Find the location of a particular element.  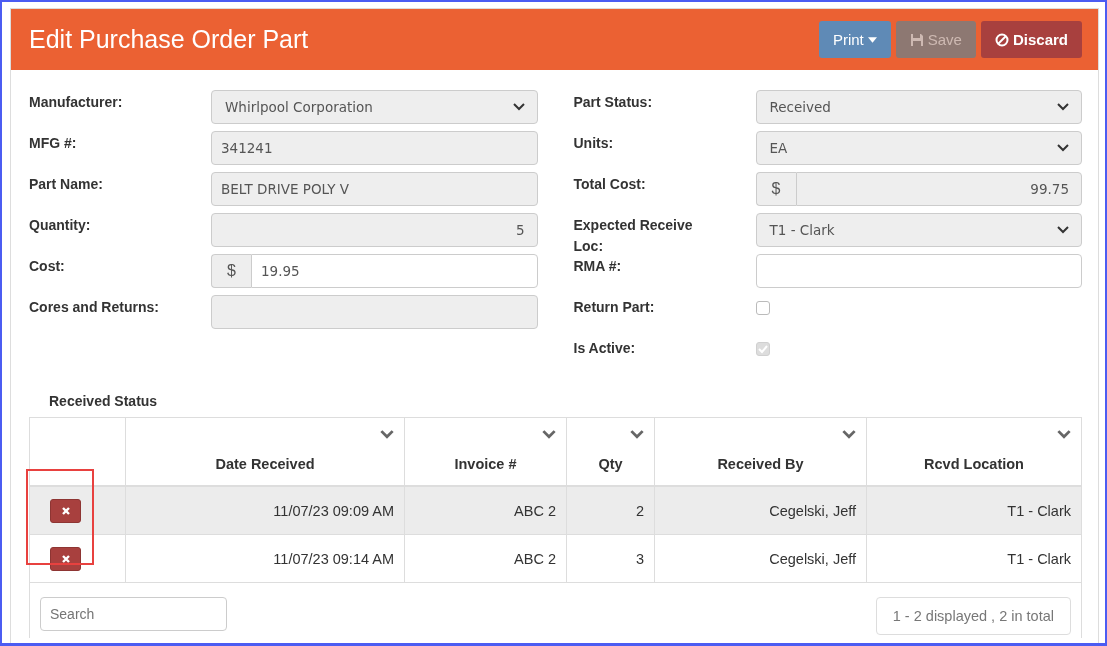

section-title: Received Status is located at coordinates (103, 401).